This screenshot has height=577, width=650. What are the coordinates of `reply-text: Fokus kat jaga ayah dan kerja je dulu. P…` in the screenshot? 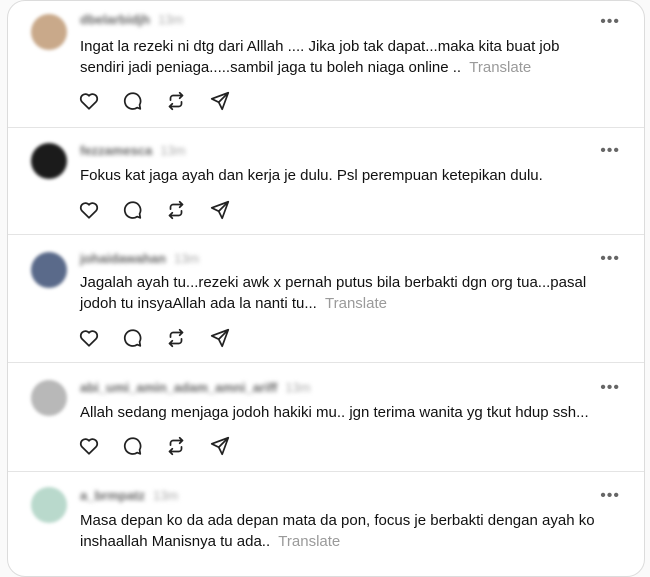 It's located at (340, 175).